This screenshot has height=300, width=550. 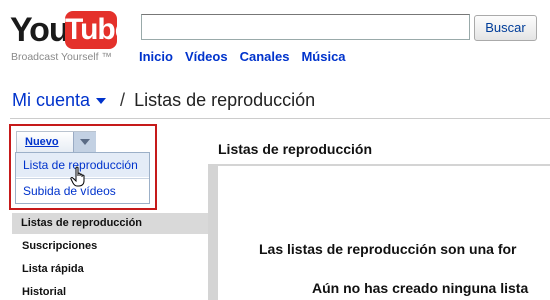 What do you see at coordinates (44, 292) in the screenshot?
I see `sidebar-item-history: Historial` at bounding box center [44, 292].